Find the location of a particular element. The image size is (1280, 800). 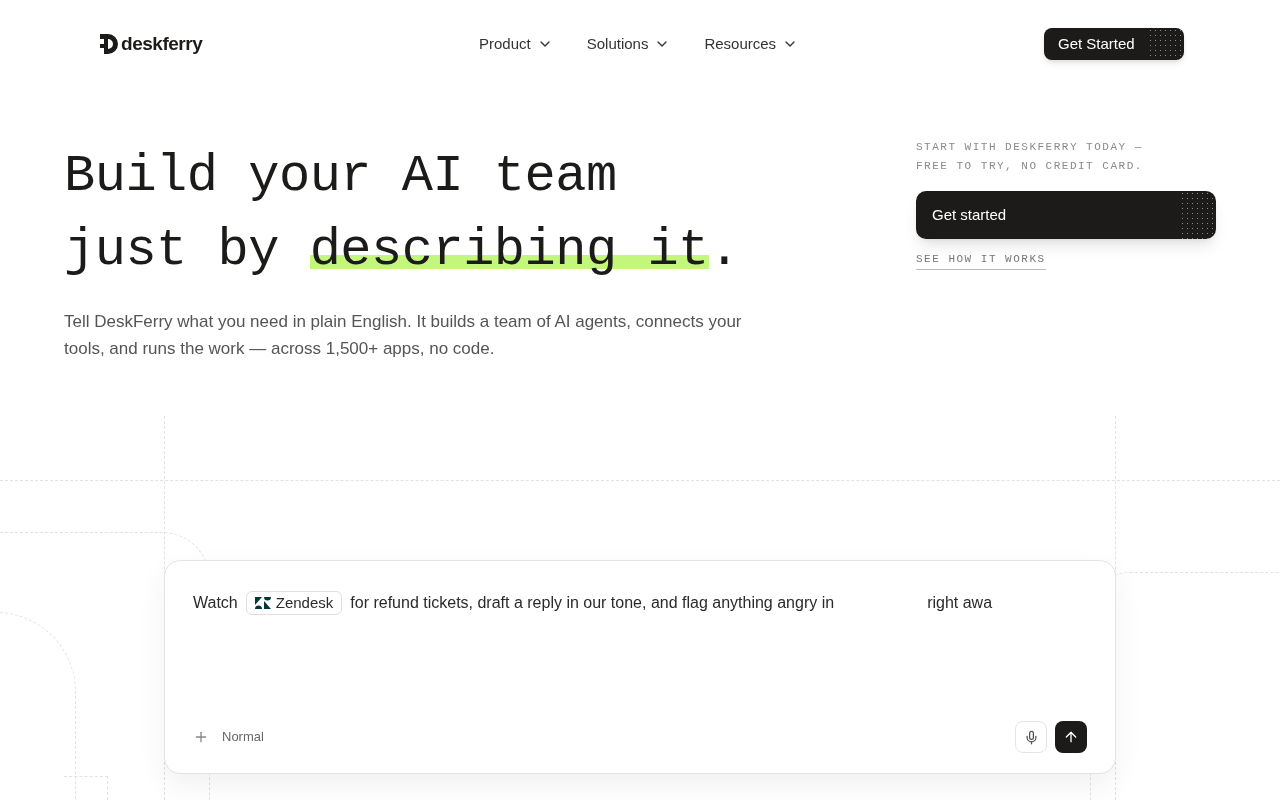

app-chip: Zendesk is located at coordinates (294, 603).